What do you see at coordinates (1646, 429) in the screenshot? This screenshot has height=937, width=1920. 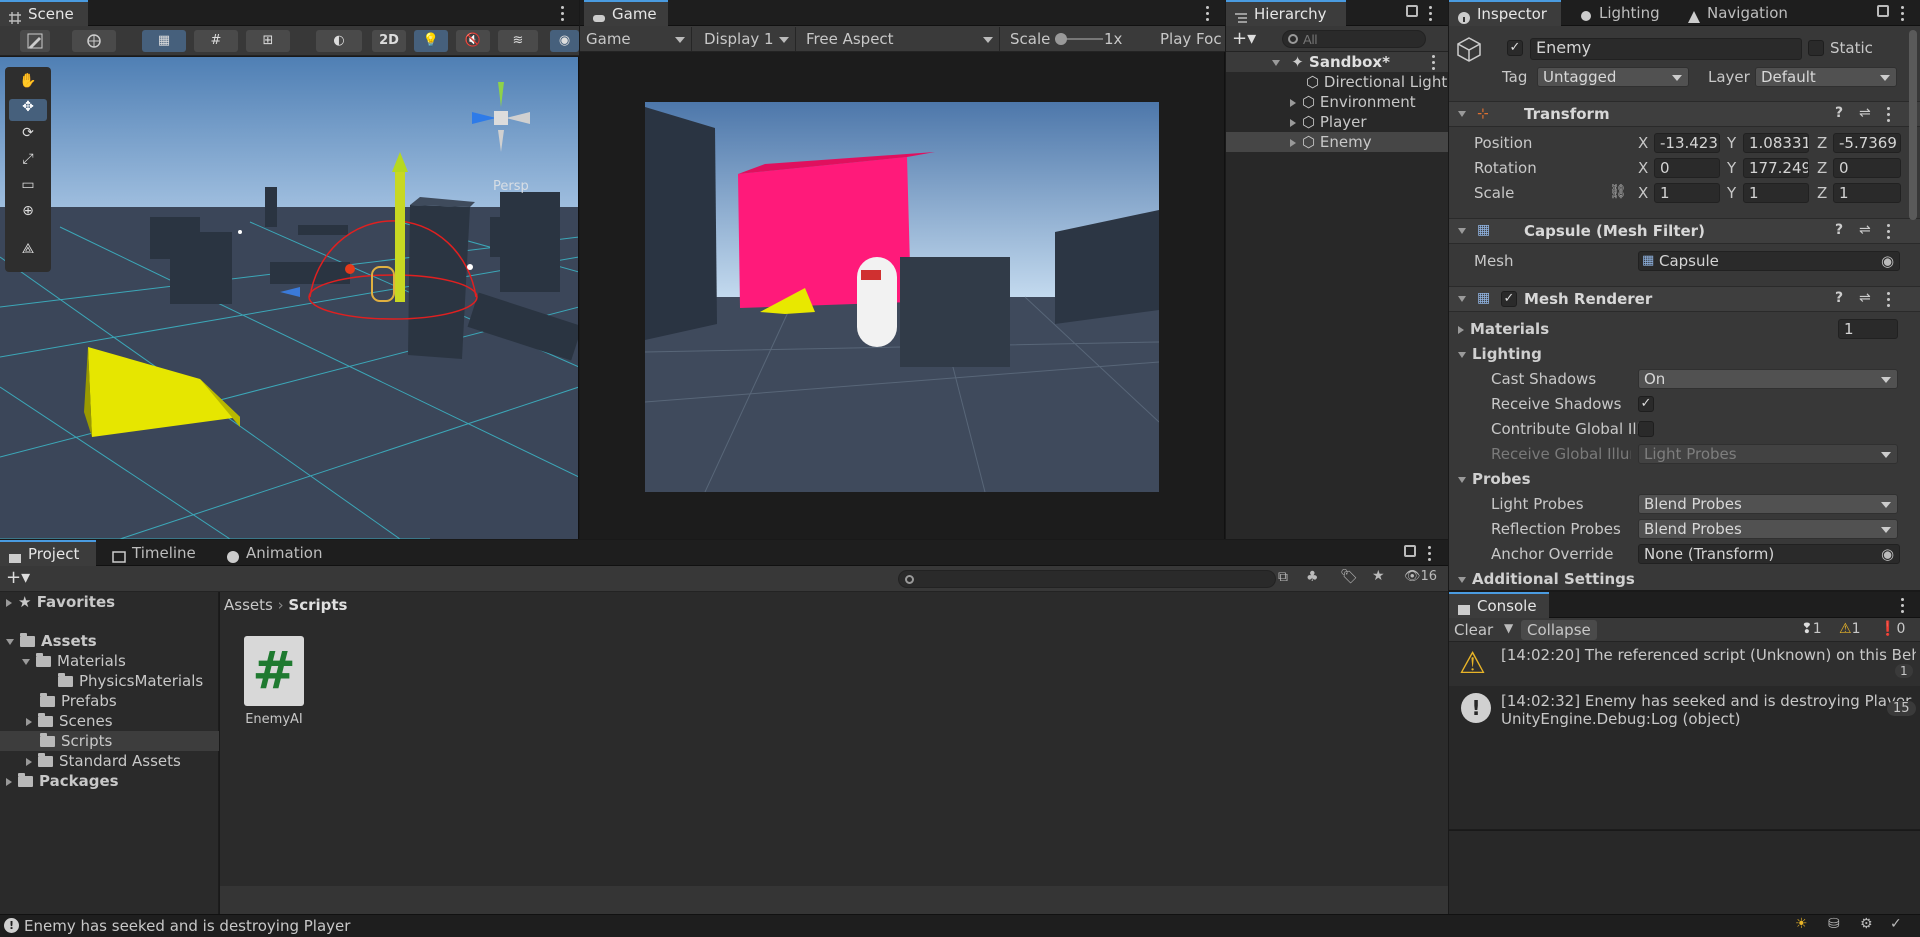 I see `contribute-gi-checkbox` at bounding box center [1646, 429].